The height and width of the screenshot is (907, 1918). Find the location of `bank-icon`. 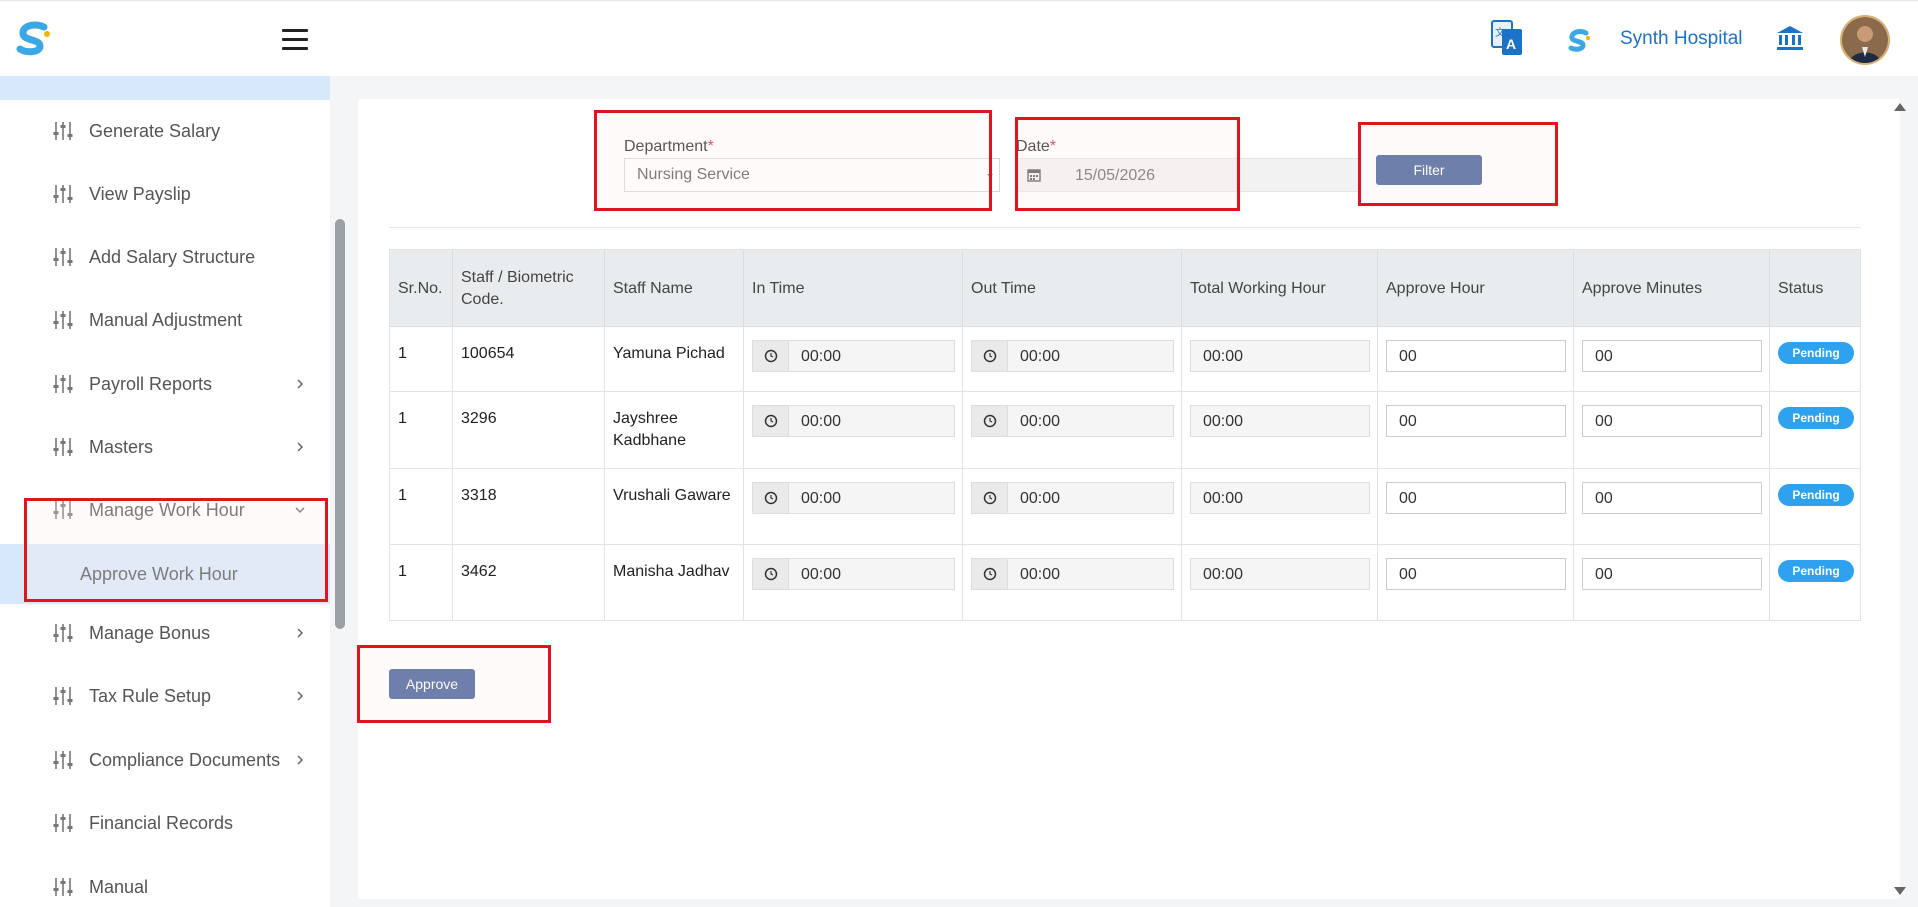

bank-icon is located at coordinates (1790, 38).